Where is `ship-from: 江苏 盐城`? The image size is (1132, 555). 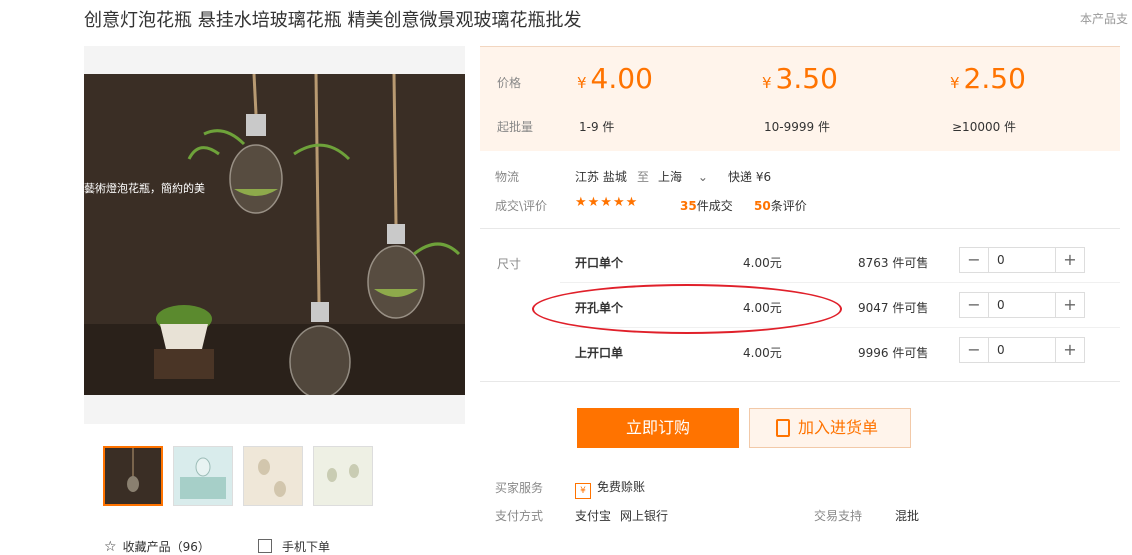
ship-from: 江苏 盐城 is located at coordinates (601, 177).